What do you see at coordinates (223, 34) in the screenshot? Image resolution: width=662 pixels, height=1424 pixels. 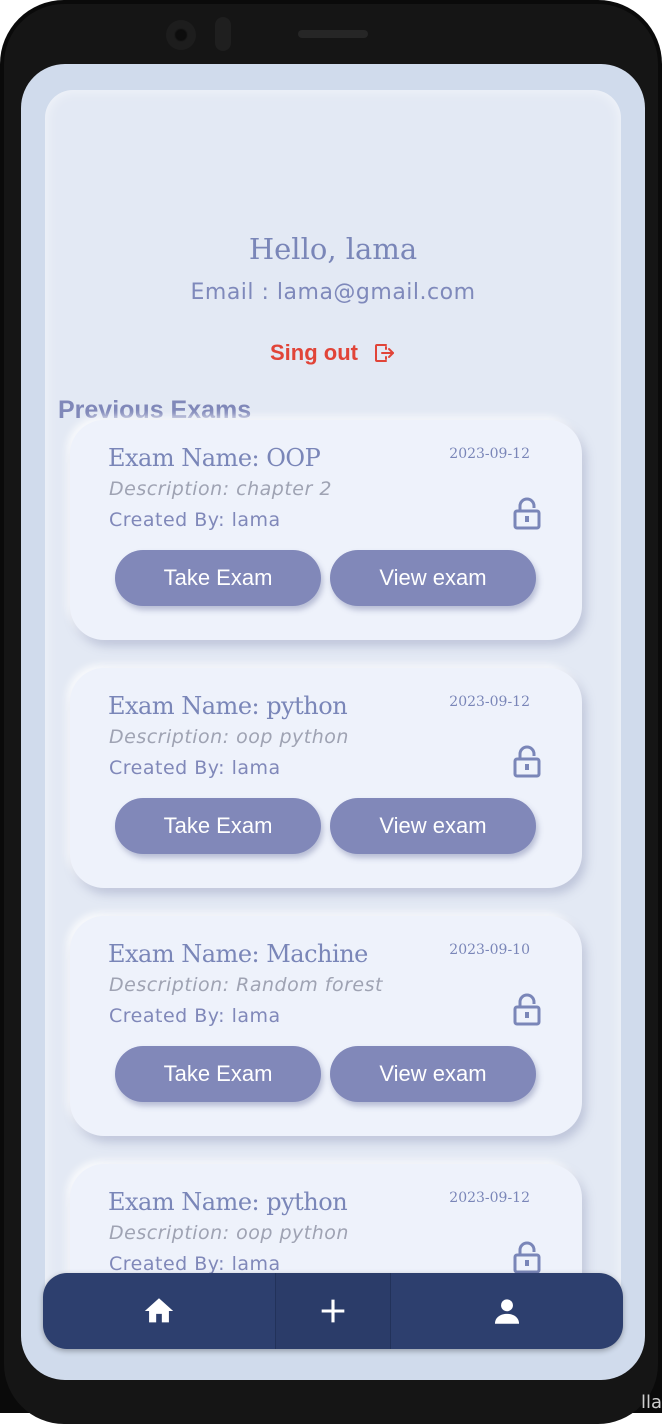 I see `sensor` at bounding box center [223, 34].